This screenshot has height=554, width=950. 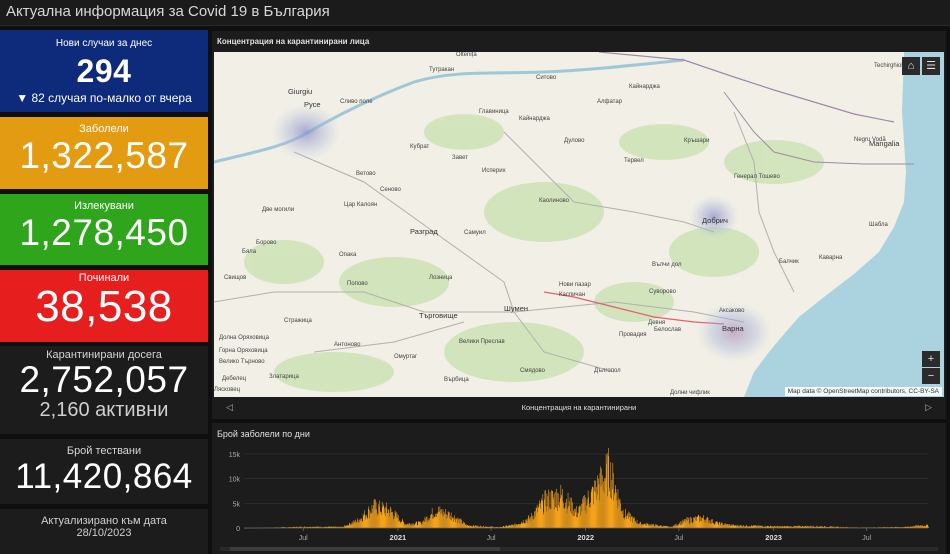 What do you see at coordinates (491, 538) in the screenshot?
I see `x-tick-label: Jul` at bounding box center [491, 538].